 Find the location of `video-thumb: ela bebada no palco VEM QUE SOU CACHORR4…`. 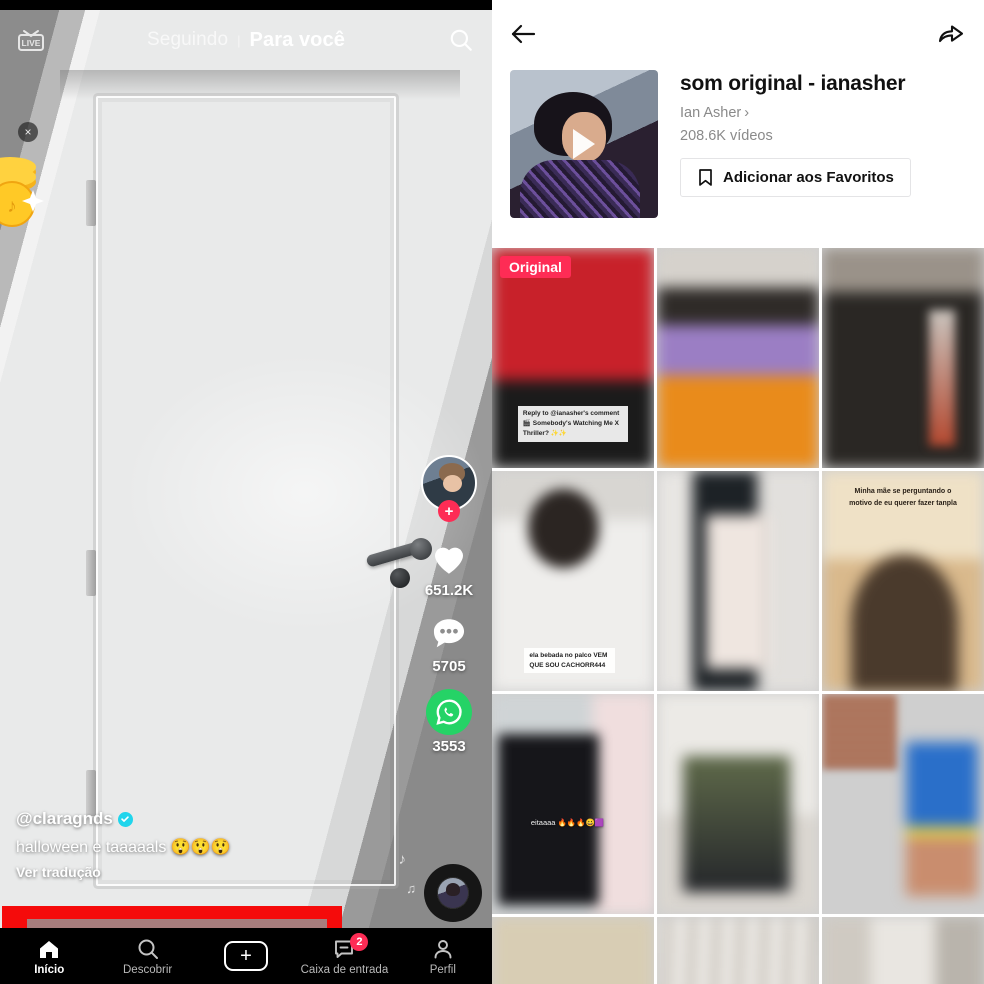

video-thumb: ela bebada no palco VEM QUE SOU CACHORR4… is located at coordinates (573, 581).